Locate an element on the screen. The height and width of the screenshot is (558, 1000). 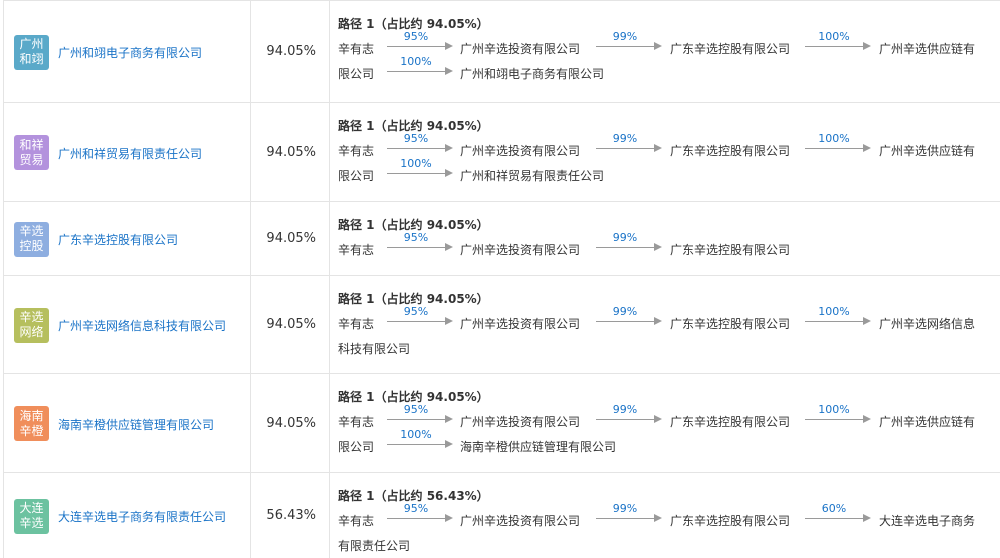
chain-node: 海南辛橙供应链管理有限公司 is located at coordinates (538, 446).